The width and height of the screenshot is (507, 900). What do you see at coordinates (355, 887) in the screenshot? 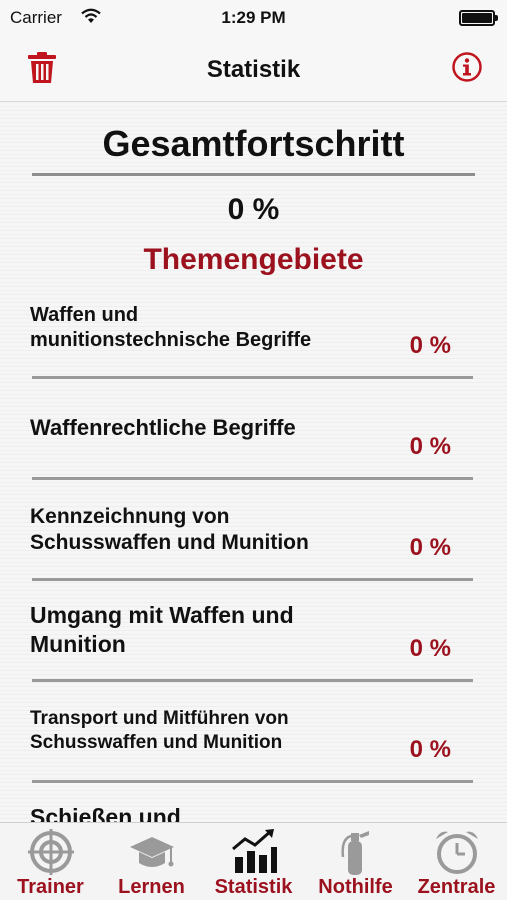
I see `tab-label: Nothilfe` at bounding box center [355, 887].